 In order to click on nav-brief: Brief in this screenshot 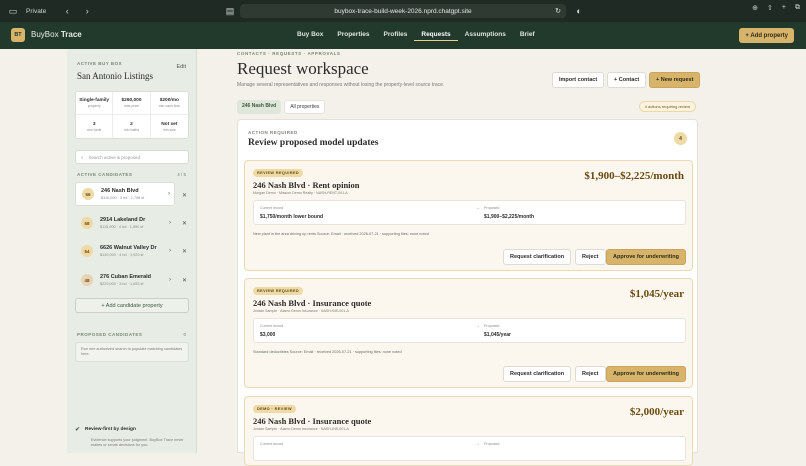, I will do `click(527, 35)`.